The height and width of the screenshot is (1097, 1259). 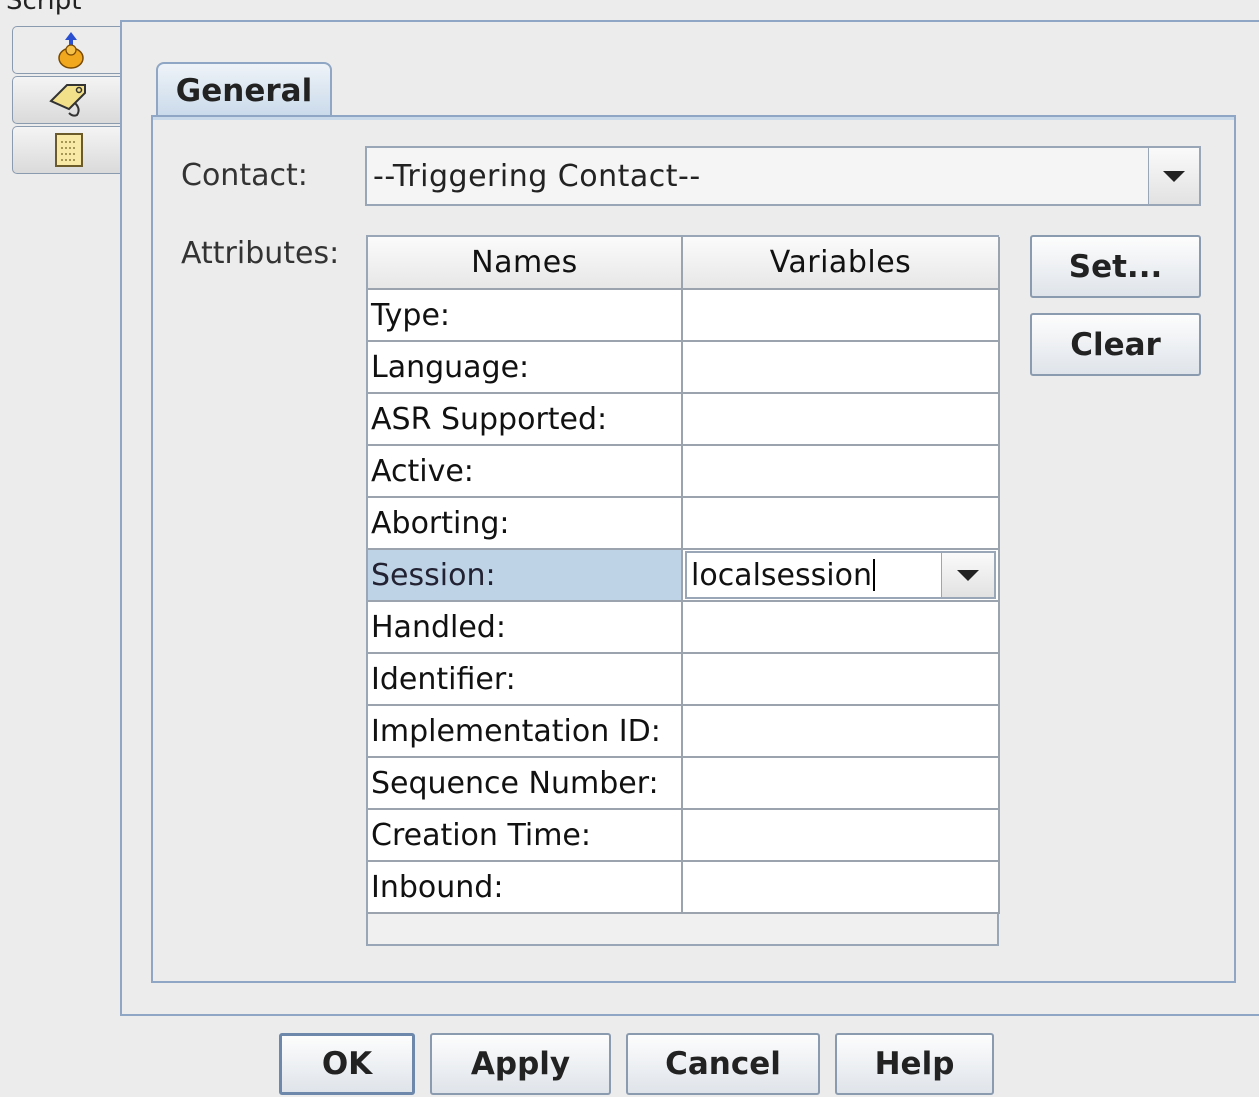 I want to click on table-row: Aborting:, so click(x=684, y=523).